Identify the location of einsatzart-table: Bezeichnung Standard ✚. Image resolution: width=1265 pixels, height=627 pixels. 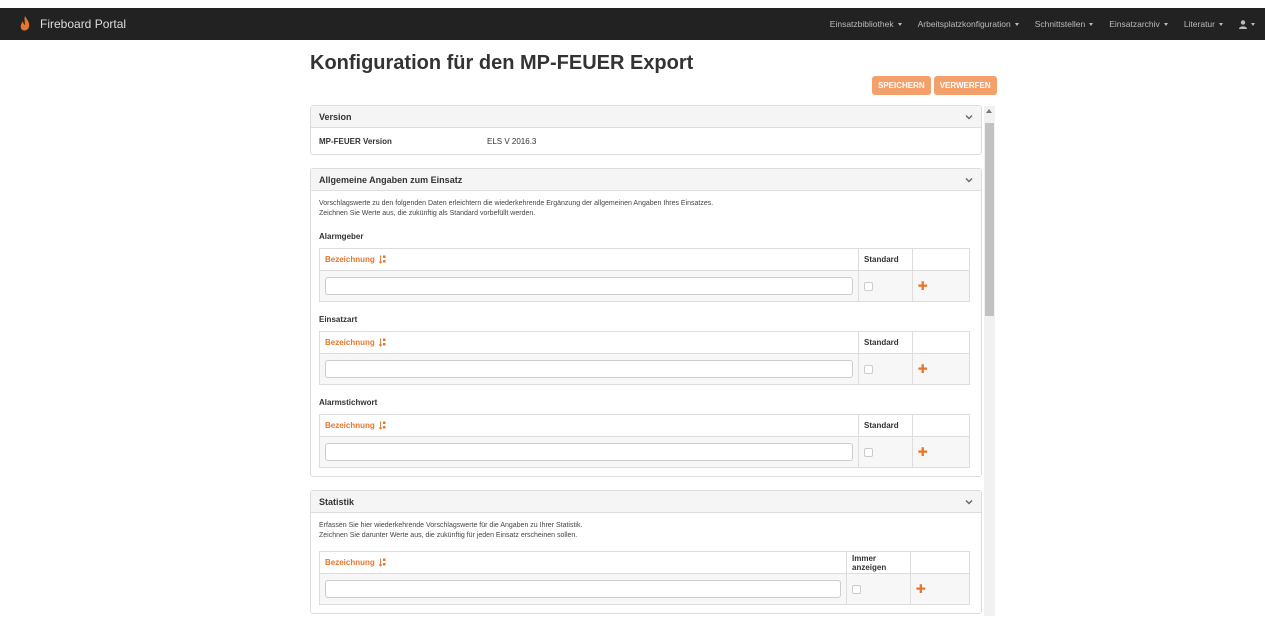
(645, 358).